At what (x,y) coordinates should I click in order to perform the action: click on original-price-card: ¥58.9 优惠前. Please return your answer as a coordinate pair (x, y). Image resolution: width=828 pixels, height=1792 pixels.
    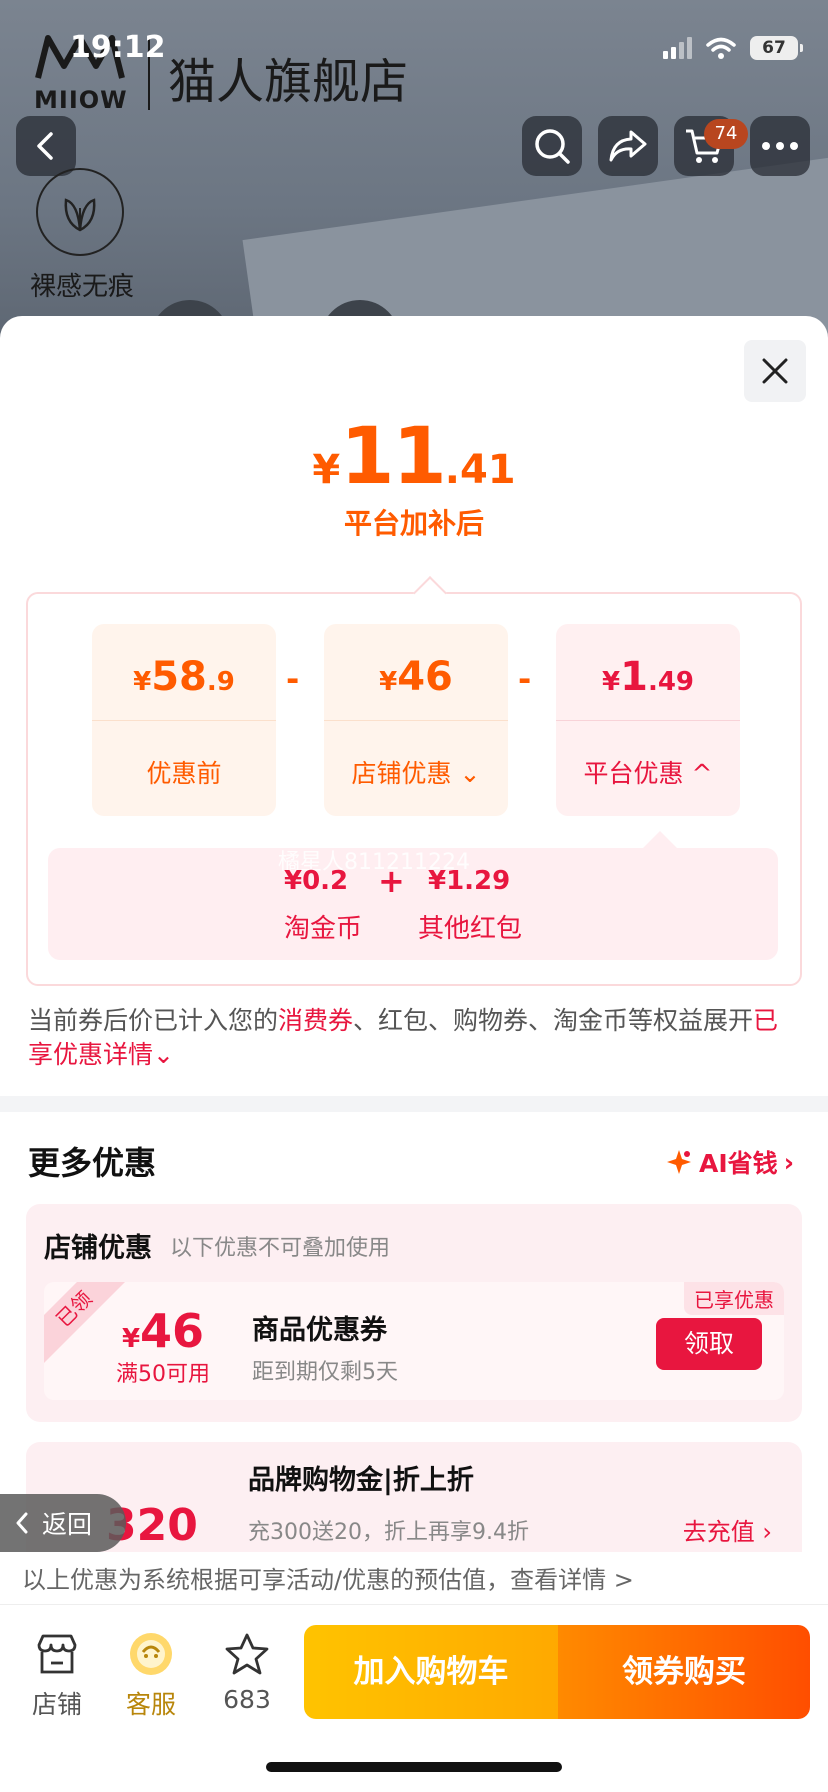
    Looking at the image, I should click on (184, 720).